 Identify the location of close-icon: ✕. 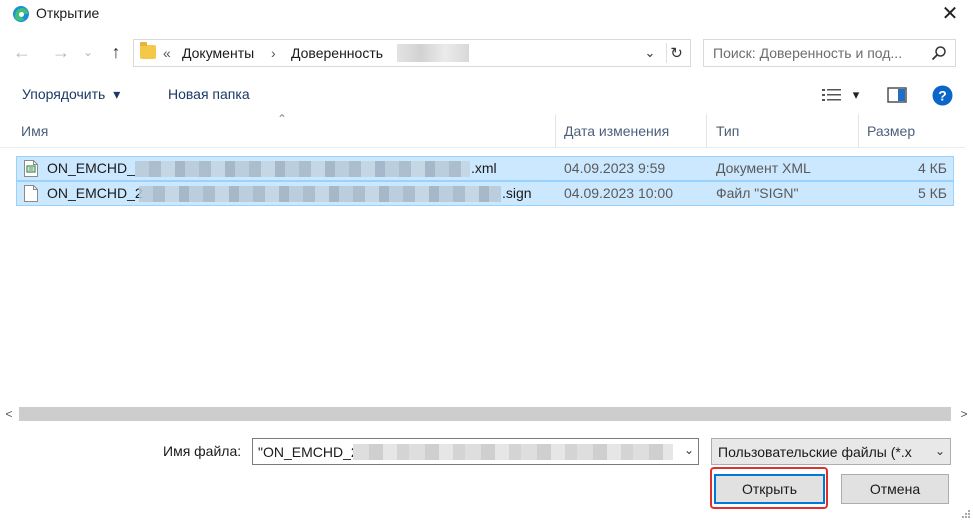
(950, 13).